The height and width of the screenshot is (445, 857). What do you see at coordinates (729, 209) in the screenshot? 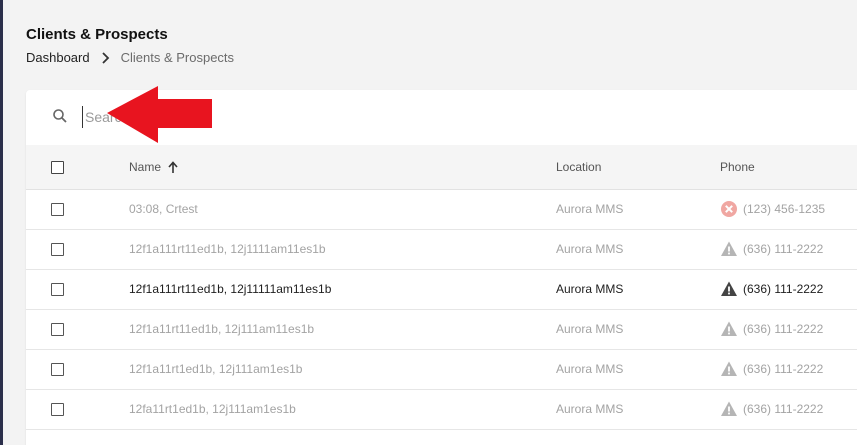
I see `error-x-icon` at bounding box center [729, 209].